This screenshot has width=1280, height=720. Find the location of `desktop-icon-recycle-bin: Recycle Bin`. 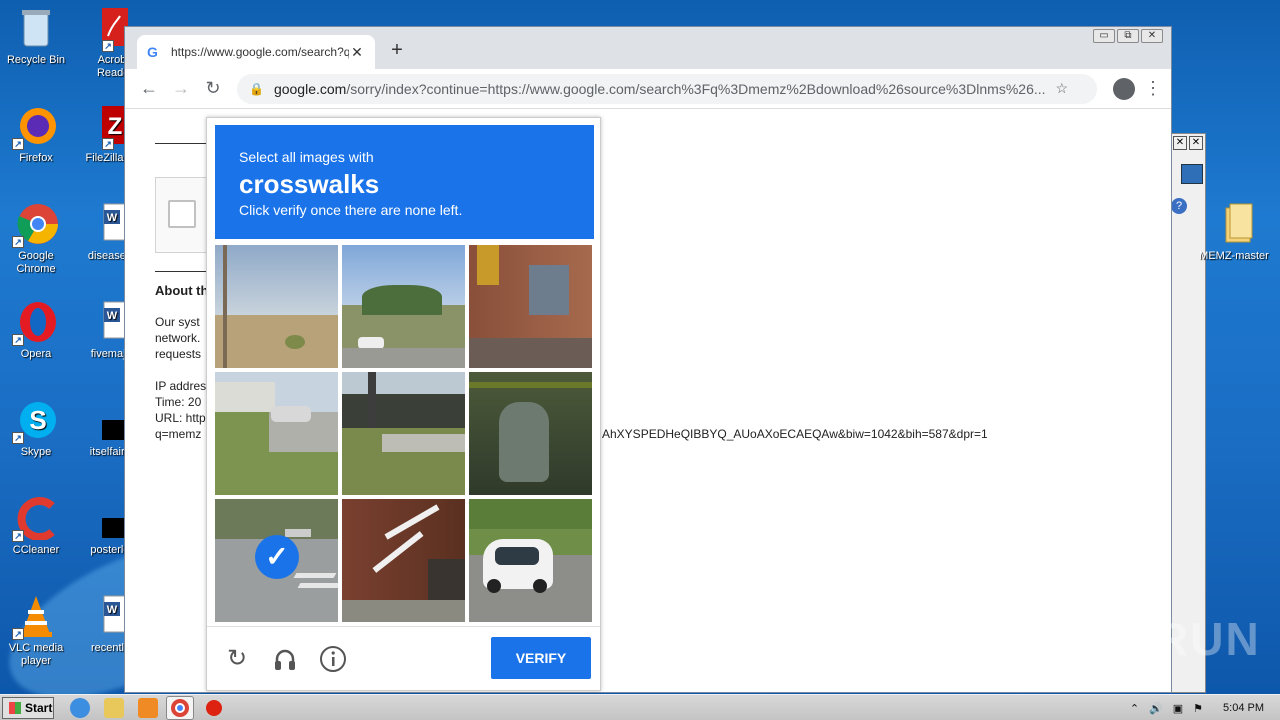

desktop-icon-recycle-bin: Recycle Bin is located at coordinates (36, 36).